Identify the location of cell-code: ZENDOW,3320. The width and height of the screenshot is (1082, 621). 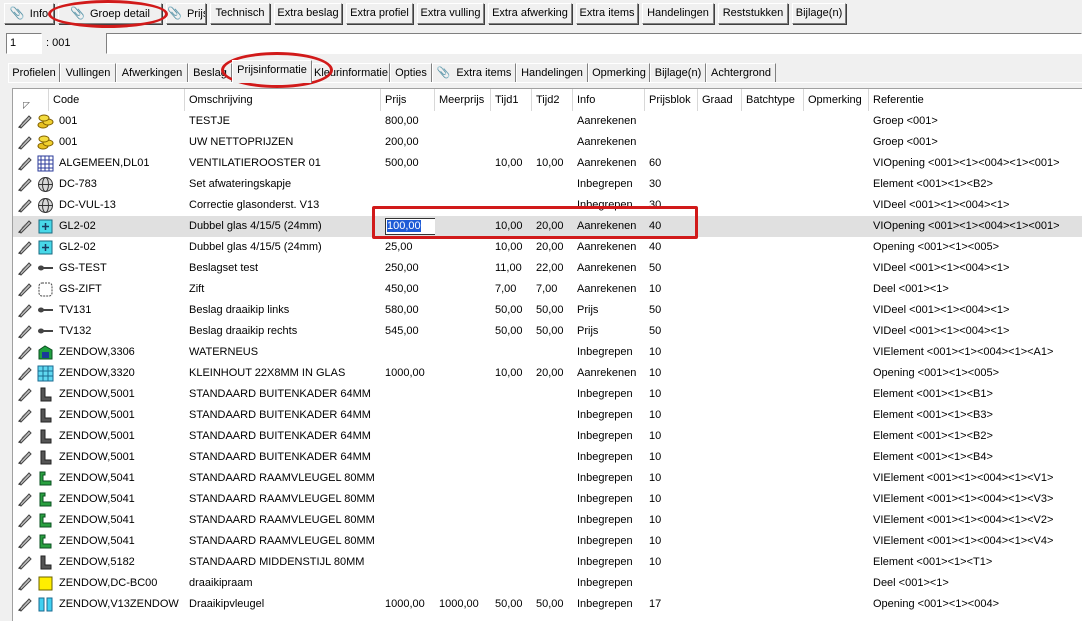
(120, 373).